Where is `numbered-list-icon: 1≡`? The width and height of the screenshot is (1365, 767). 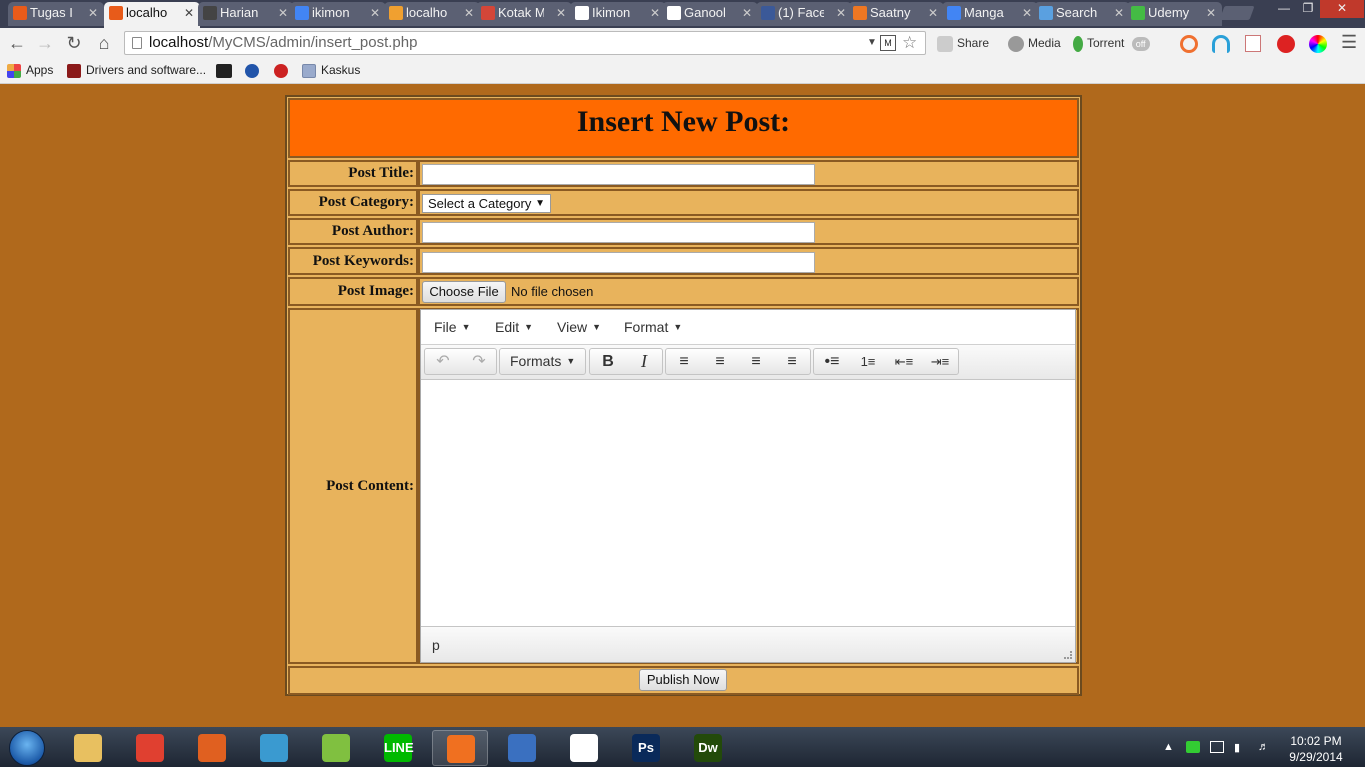 numbered-list-icon: 1≡ is located at coordinates (868, 361).